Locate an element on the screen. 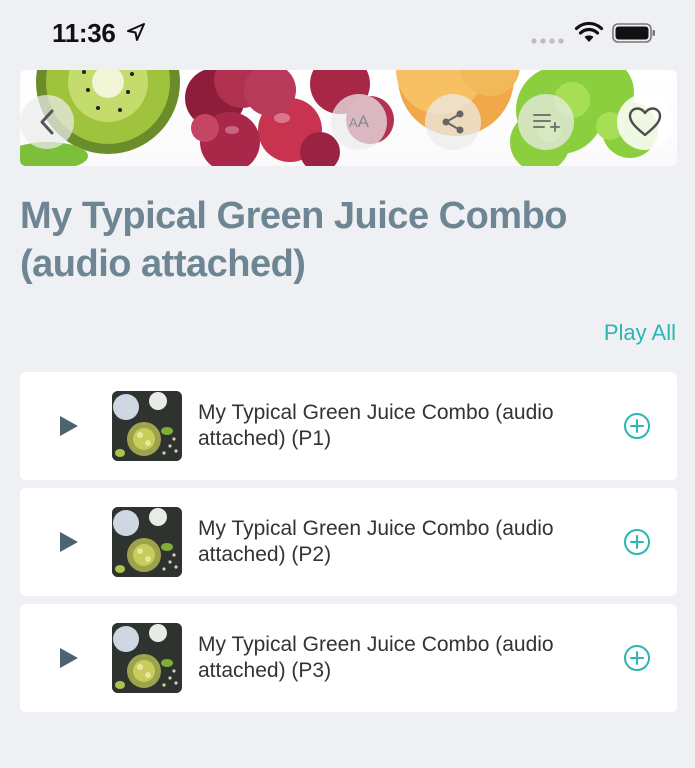 This screenshot has height=768, width=695. heart-icon is located at coordinates (645, 122).